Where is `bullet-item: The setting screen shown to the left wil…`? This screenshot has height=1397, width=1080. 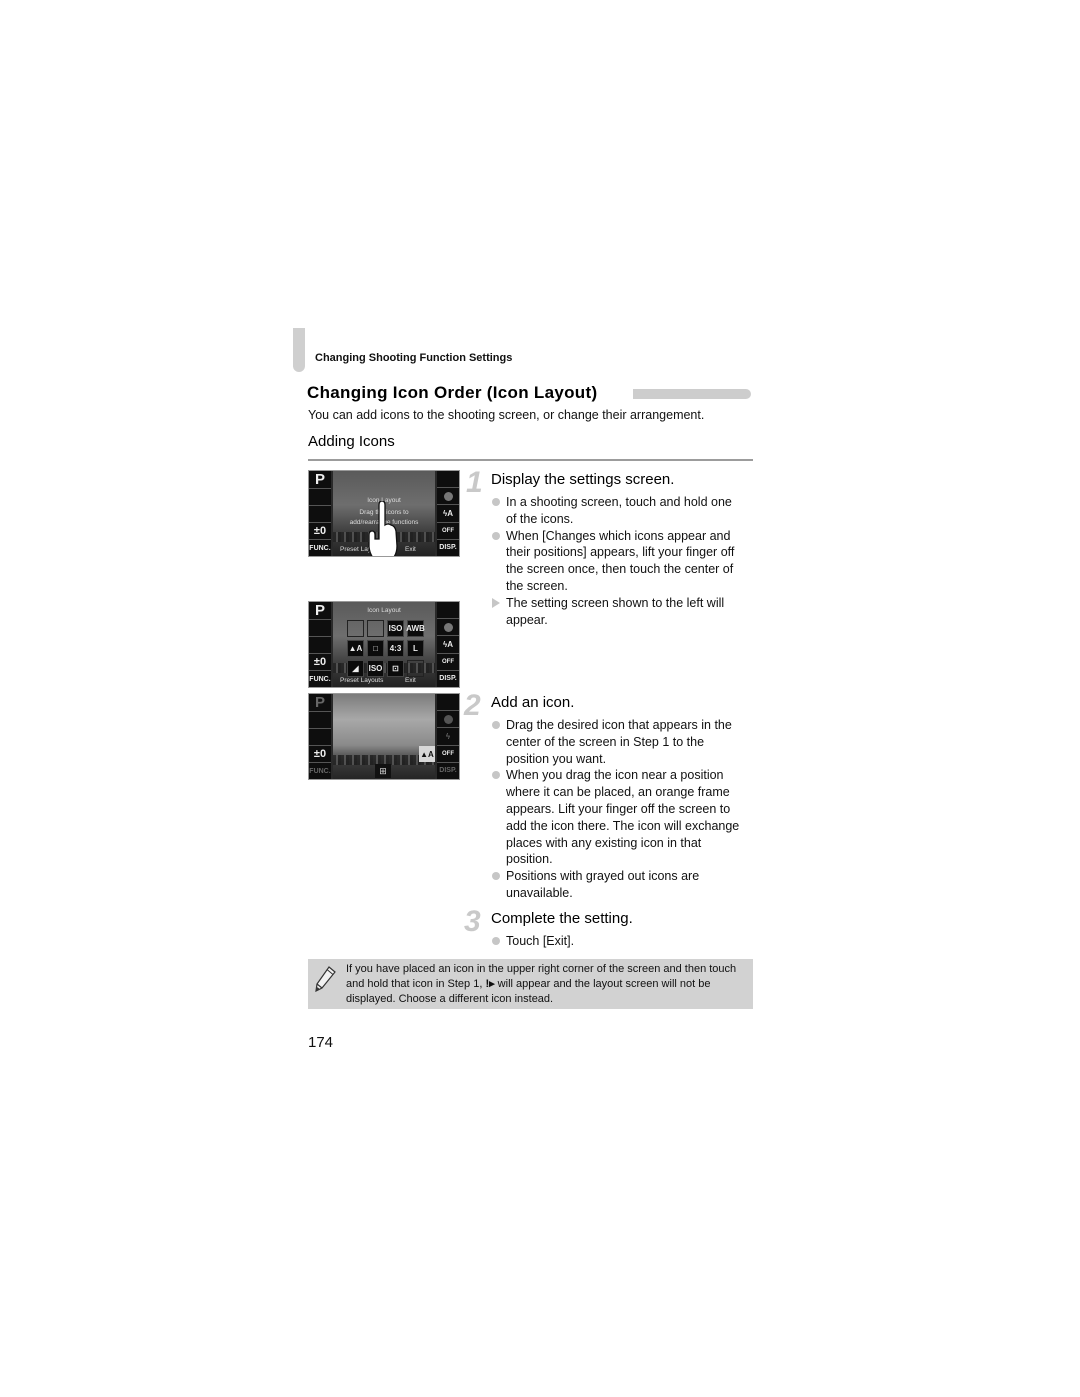
bullet-item: The setting screen shown to the left wil… is located at coordinates (616, 612).